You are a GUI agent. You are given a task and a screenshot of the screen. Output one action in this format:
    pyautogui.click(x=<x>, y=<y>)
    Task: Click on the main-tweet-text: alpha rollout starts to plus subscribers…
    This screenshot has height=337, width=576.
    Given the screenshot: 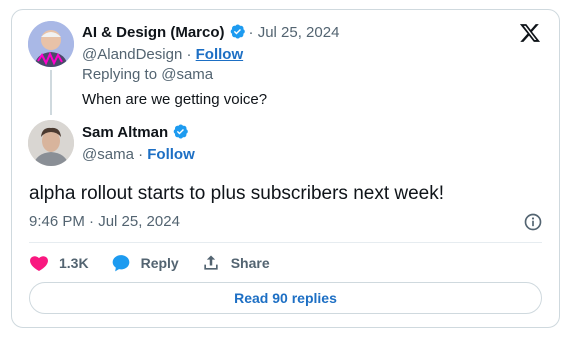 What is the action you would take?
    pyautogui.click(x=237, y=193)
    